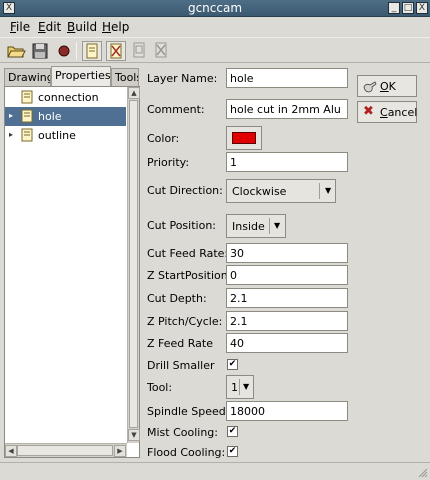  What do you see at coordinates (232, 431) in the screenshot?
I see `mist-cooling-checkbox: ✔` at bounding box center [232, 431].